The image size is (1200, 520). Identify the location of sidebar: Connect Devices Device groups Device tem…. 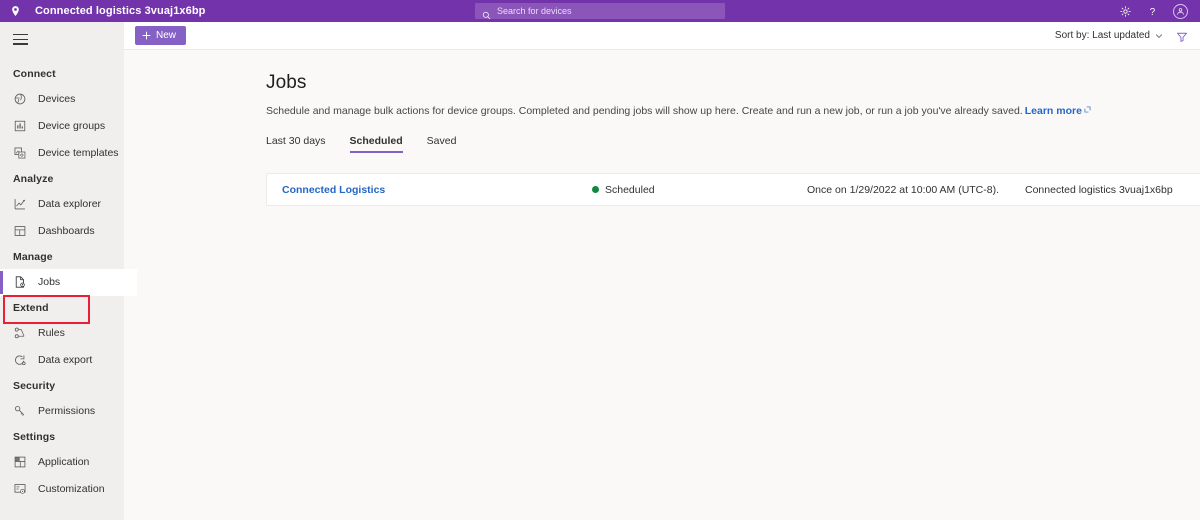
(68, 271).